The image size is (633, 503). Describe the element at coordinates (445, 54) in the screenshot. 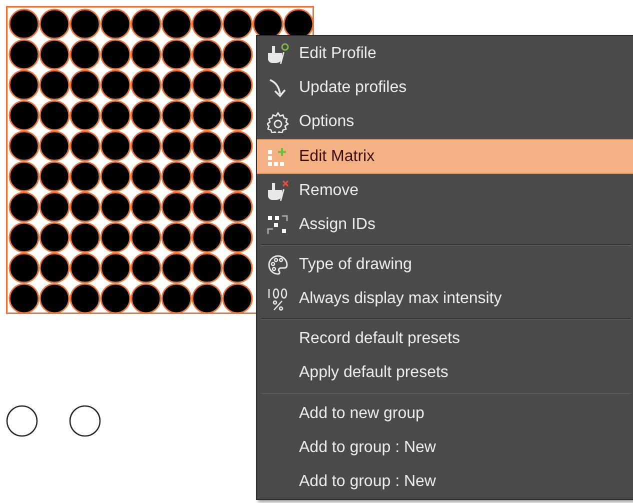

I see `menu-item: Edit Profile` at that location.